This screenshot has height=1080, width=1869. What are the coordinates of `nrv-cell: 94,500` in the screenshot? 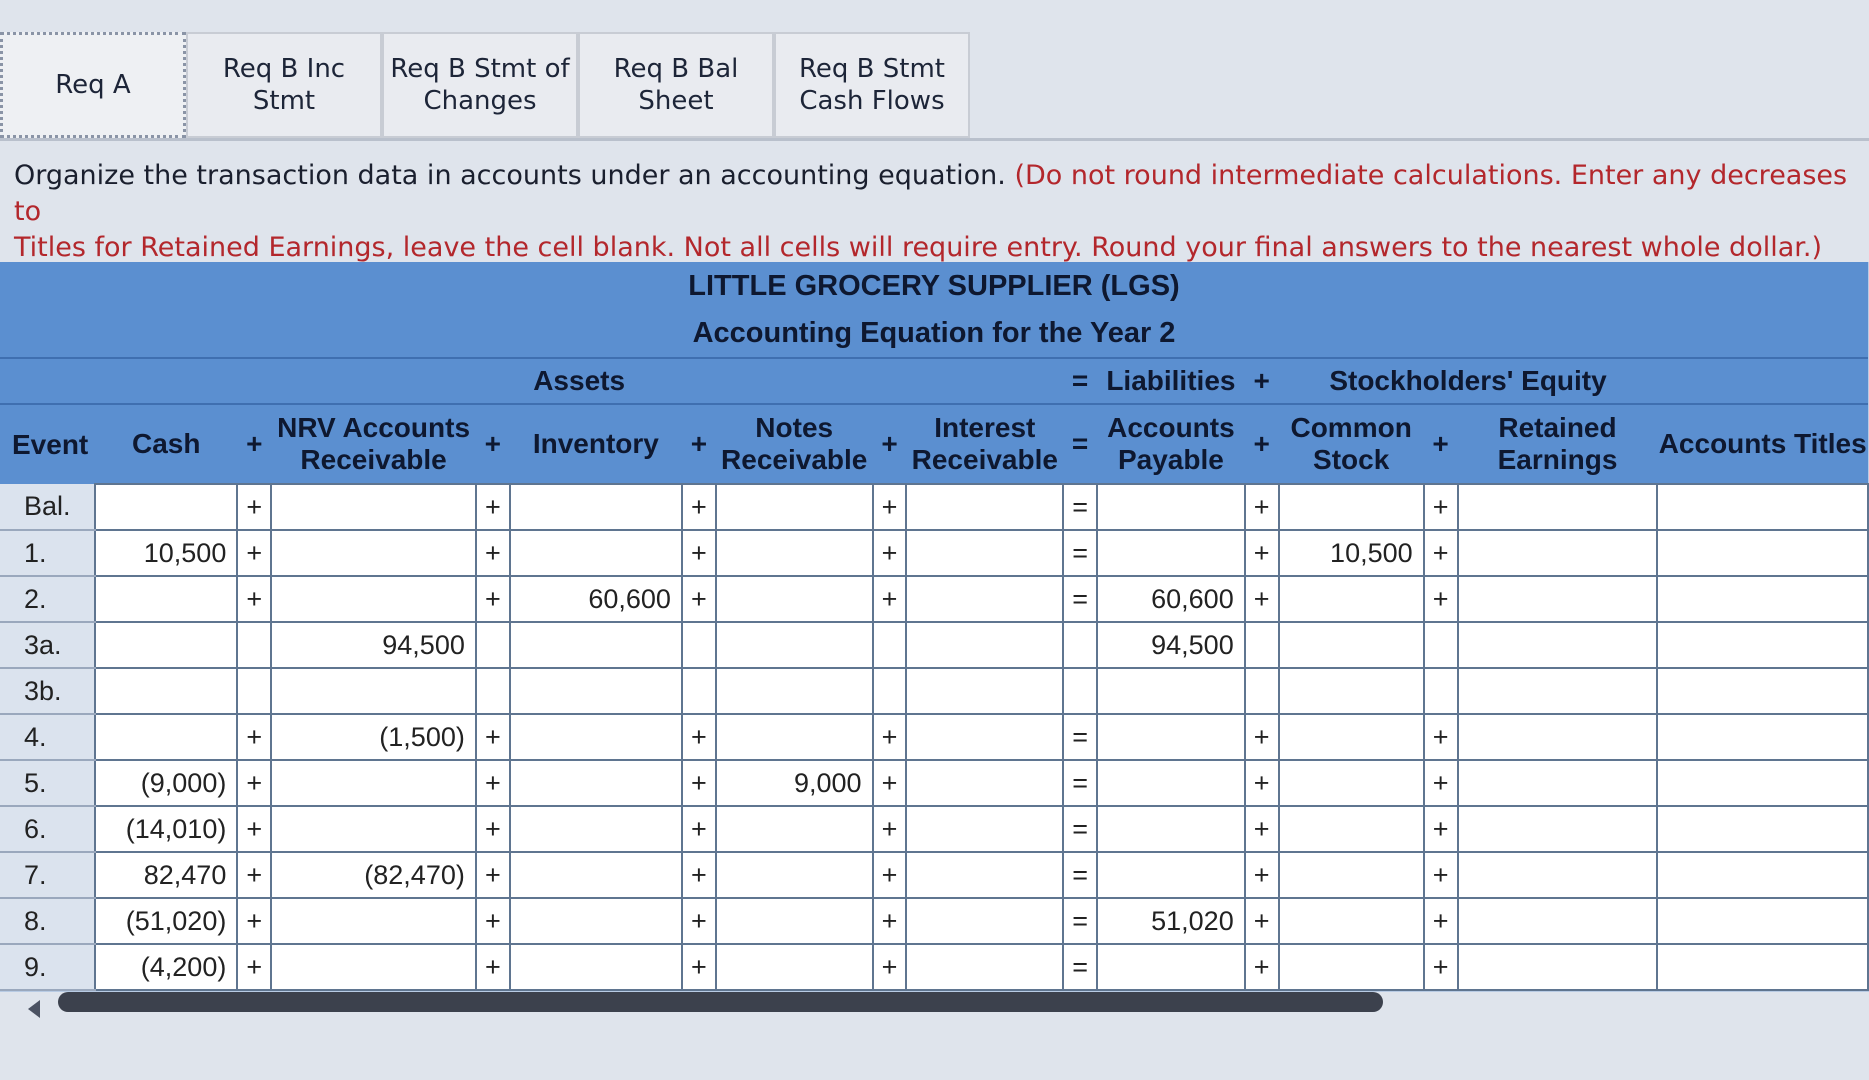 It's located at (373, 645).